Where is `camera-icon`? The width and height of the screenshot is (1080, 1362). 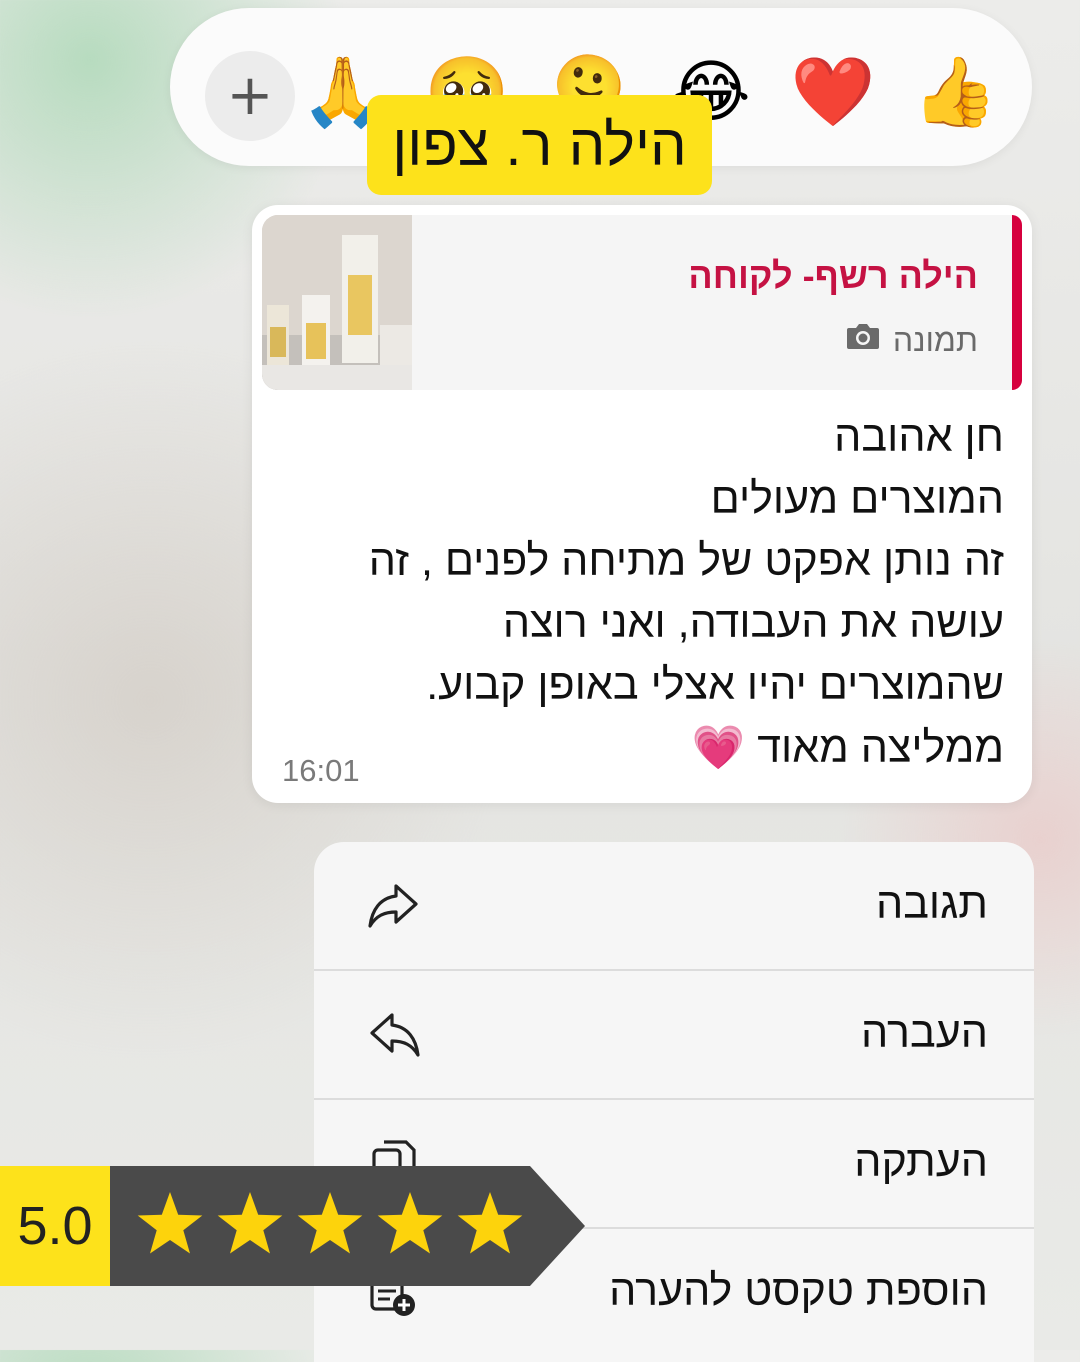 camera-icon is located at coordinates (863, 340).